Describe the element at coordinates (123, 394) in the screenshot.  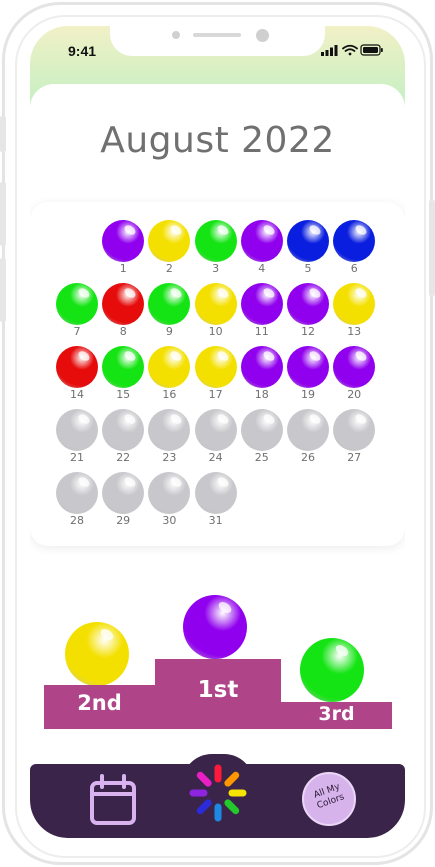
I see `day-number: 15` at that location.